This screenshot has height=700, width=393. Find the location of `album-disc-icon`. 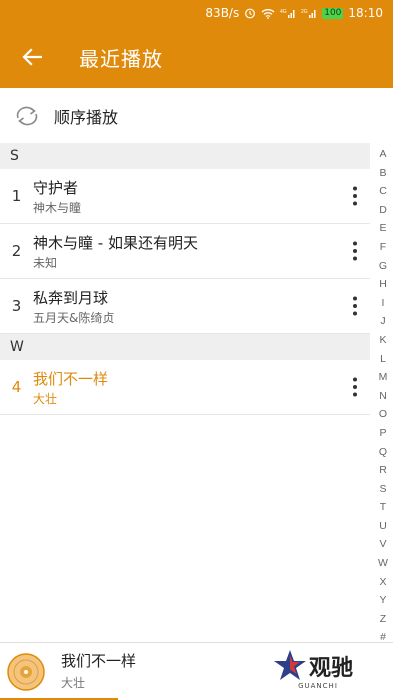

album-disc-icon is located at coordinates (26, 671).